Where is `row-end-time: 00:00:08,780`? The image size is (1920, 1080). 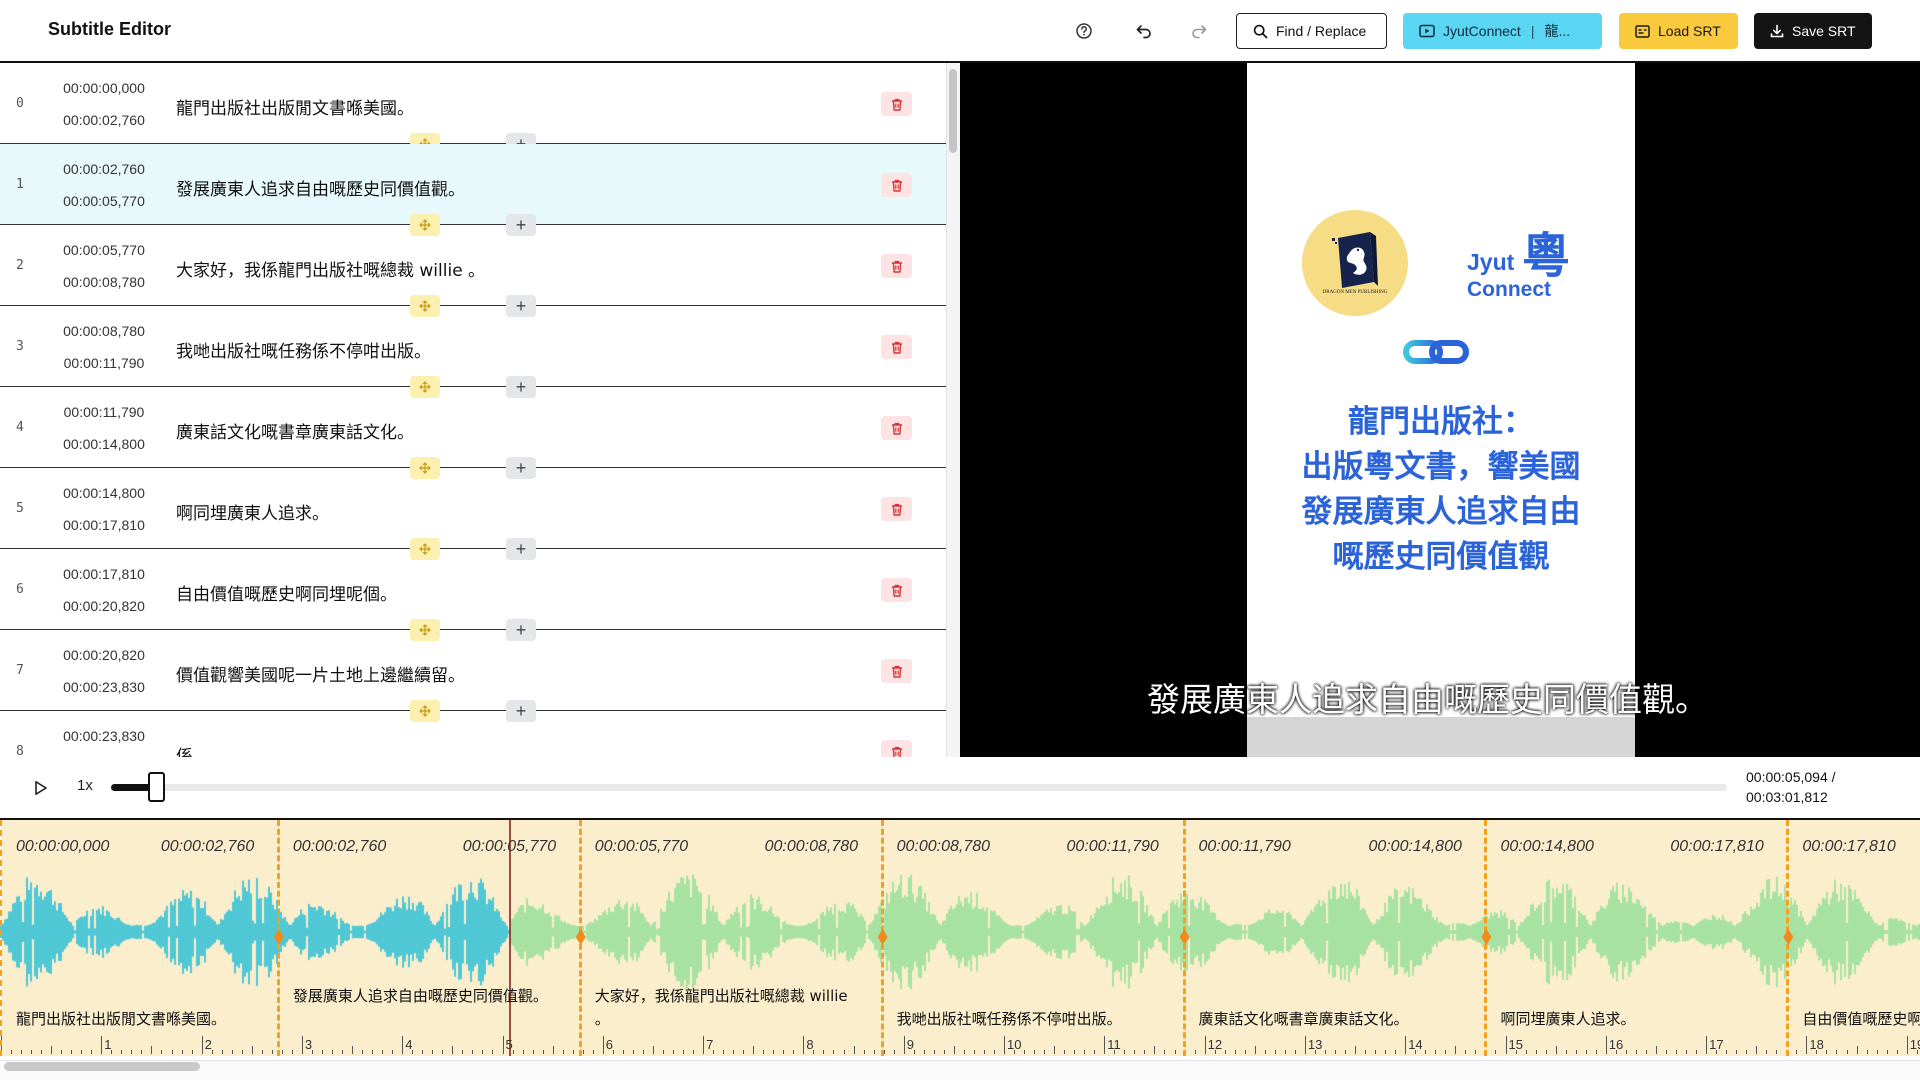 row-end-time: 00:00:08,780 is located at coordinates (104, 282).